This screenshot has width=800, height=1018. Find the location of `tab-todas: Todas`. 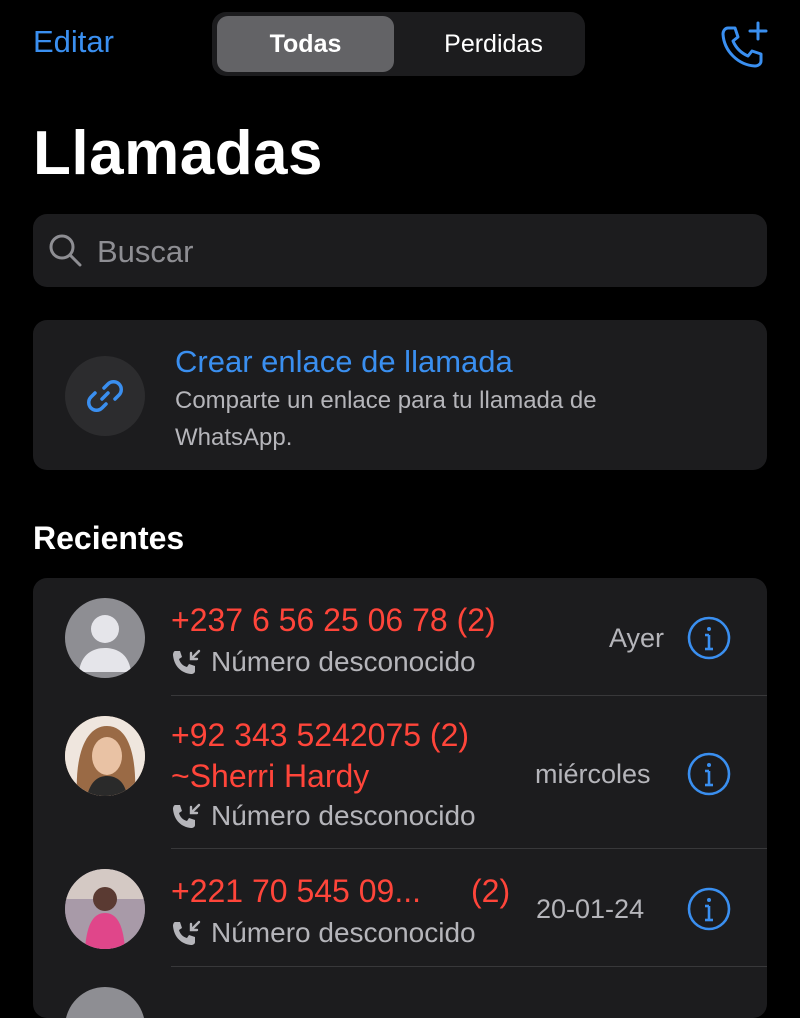

tab-todas: Todas is located at coordinates (305, 44).